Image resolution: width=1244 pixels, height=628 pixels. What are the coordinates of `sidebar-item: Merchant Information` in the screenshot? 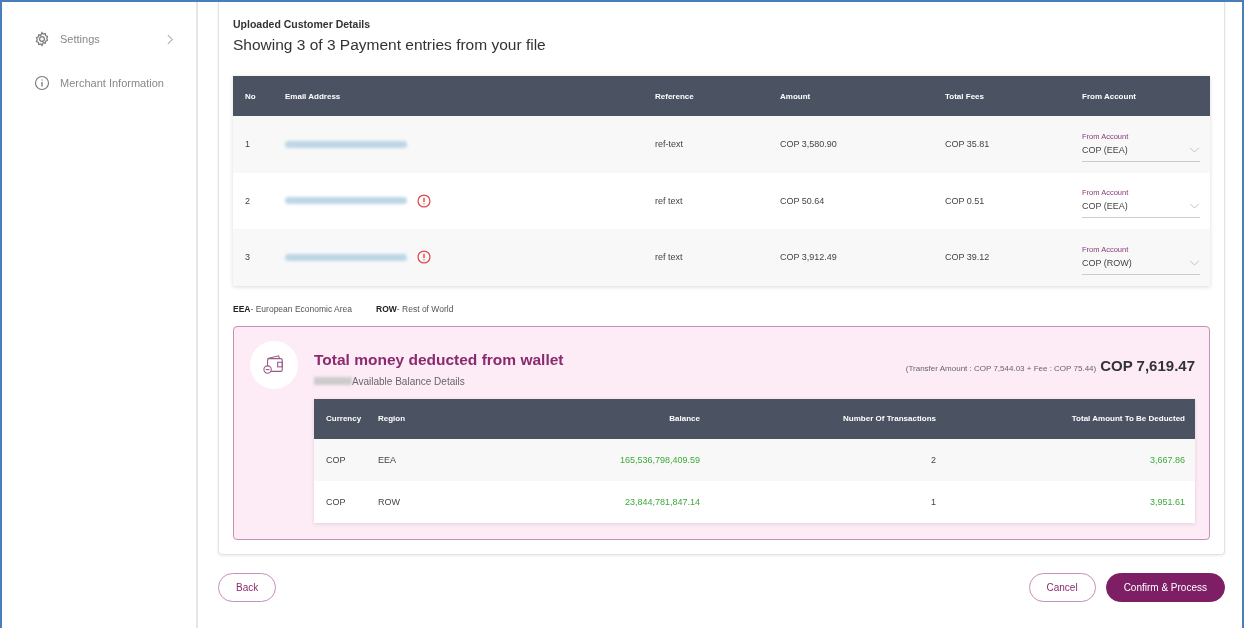 It's located at (99, 83).